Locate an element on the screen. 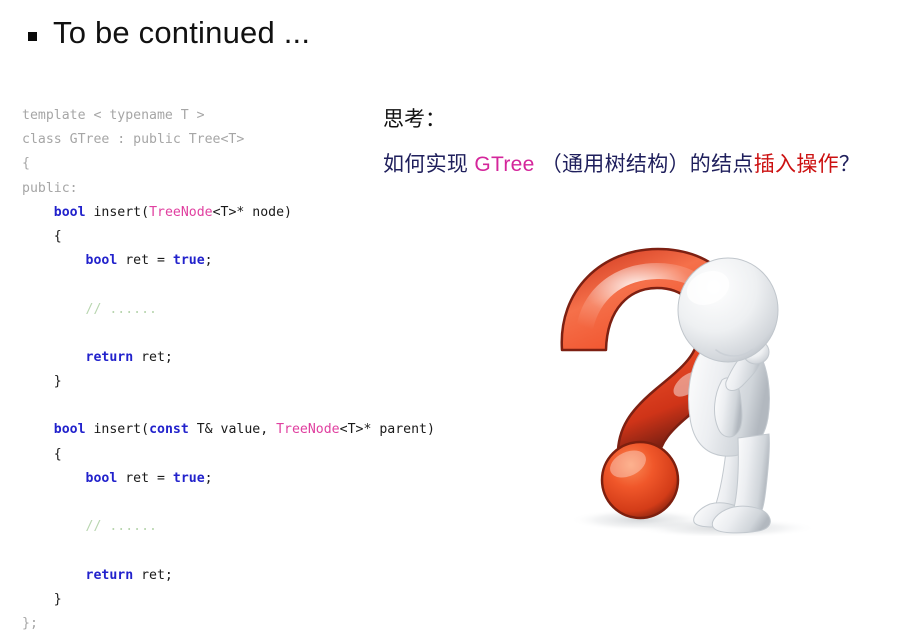 The height and width of the screenshot is (636, 914). question-line: 如何实现 GTree （通用树结构）的结点插入操作？ is located at coordinates (621, 163).